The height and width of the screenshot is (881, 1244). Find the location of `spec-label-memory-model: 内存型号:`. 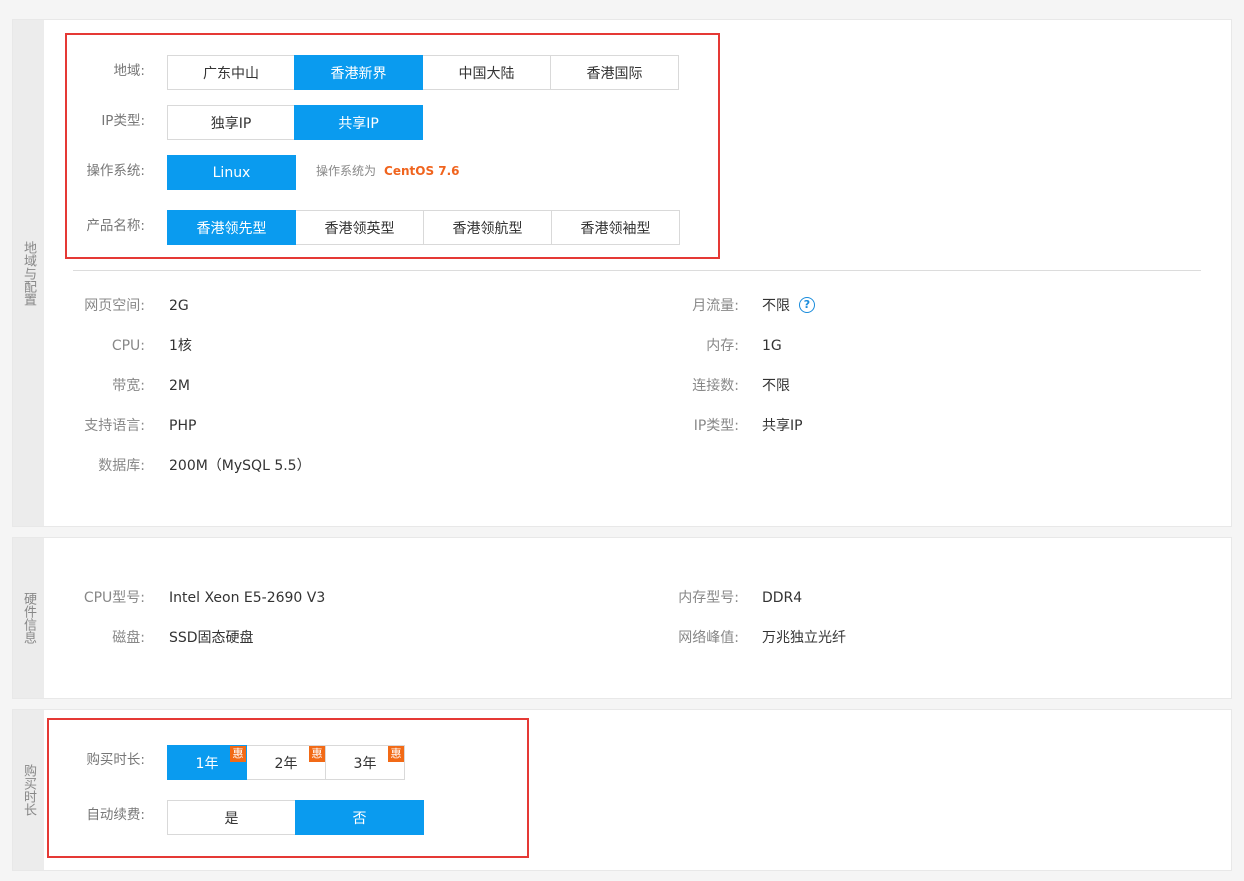

spec-label-memory-model: 内存型号: is located at coordinates (708, 598).